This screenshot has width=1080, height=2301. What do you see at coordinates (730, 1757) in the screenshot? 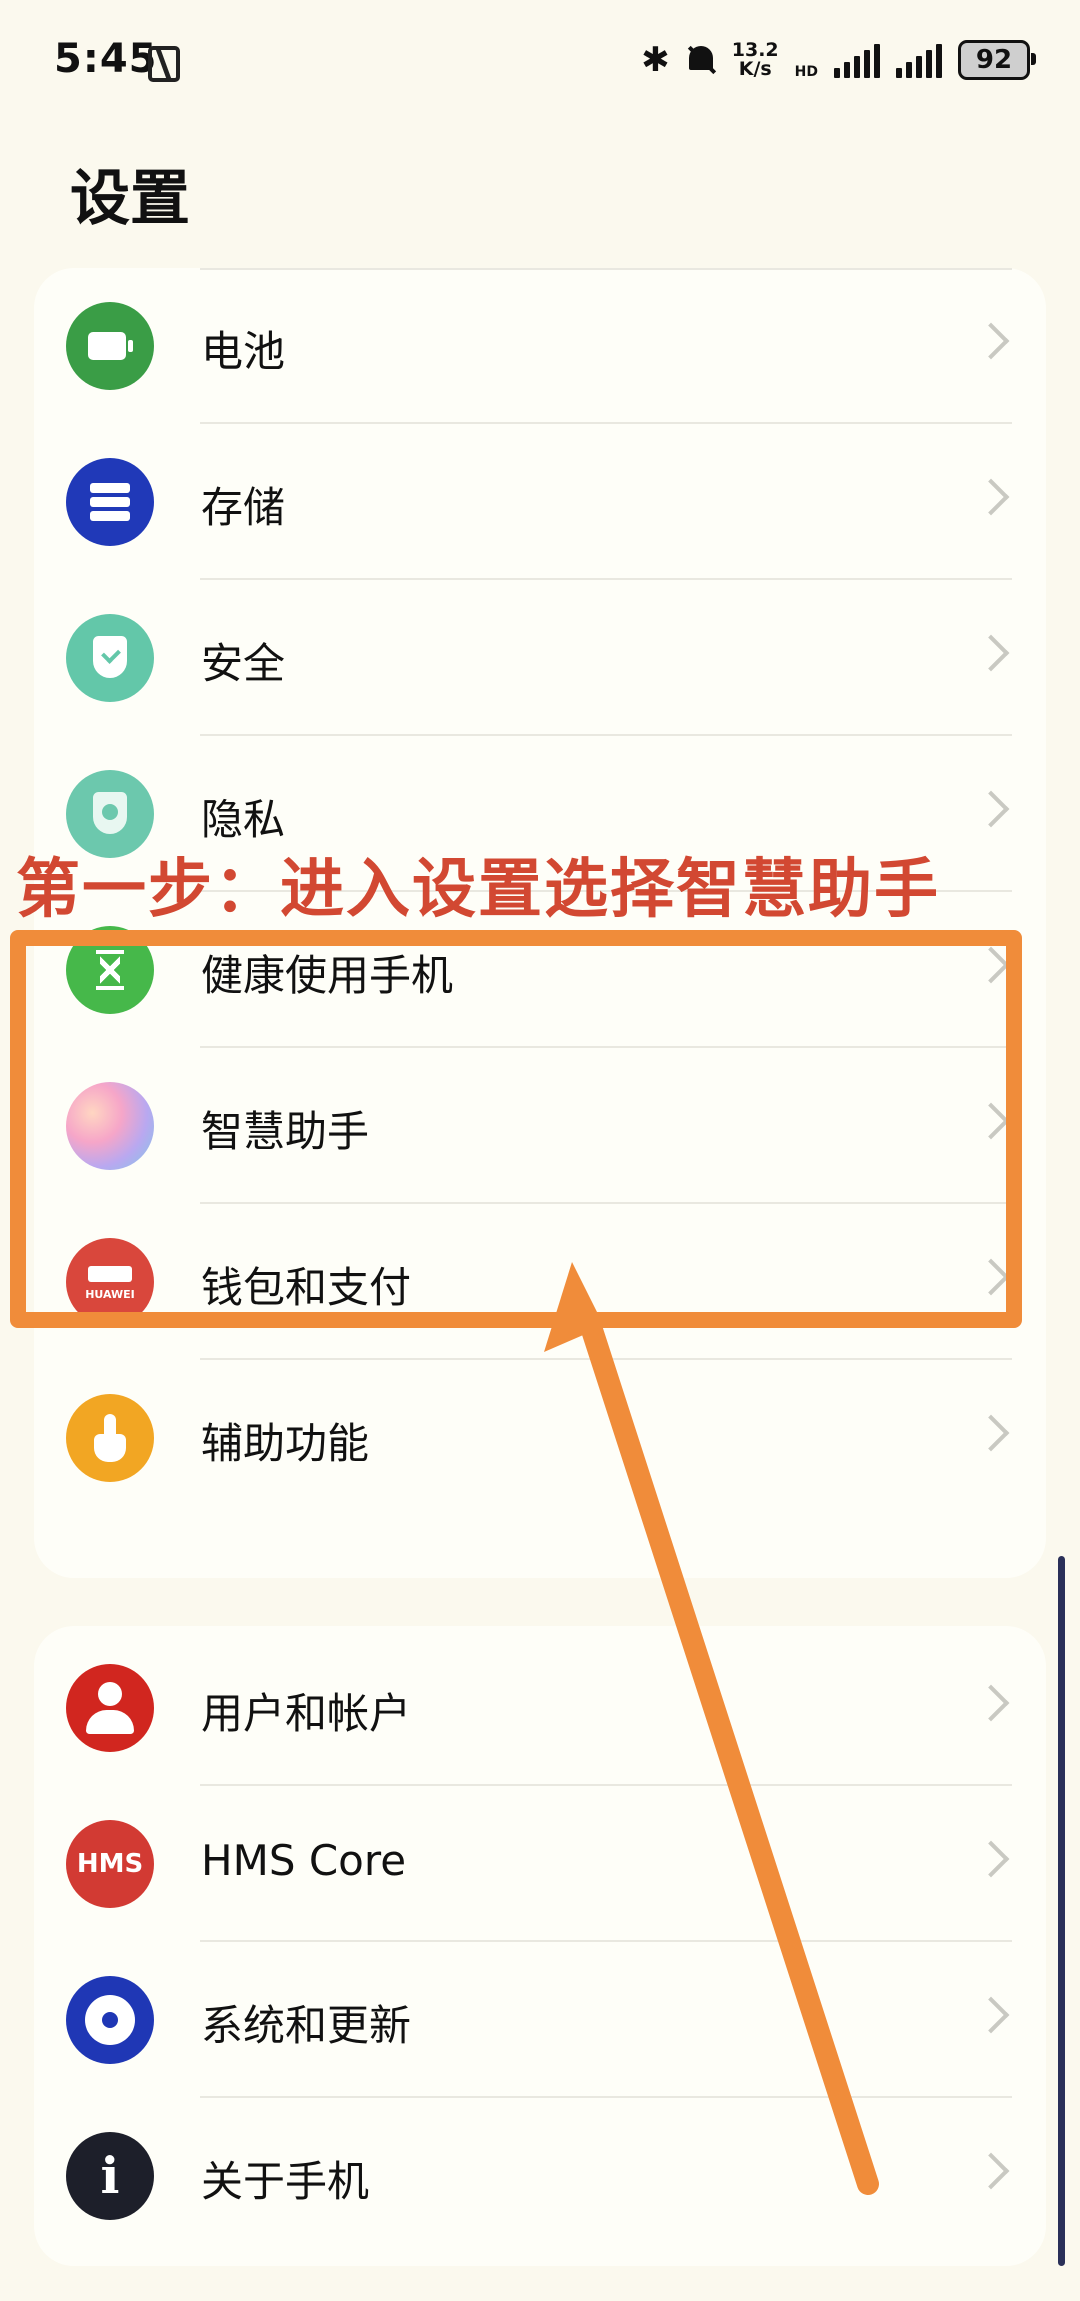
I see `annotation-arrow-shaft` at bounding box center [730, 1757].